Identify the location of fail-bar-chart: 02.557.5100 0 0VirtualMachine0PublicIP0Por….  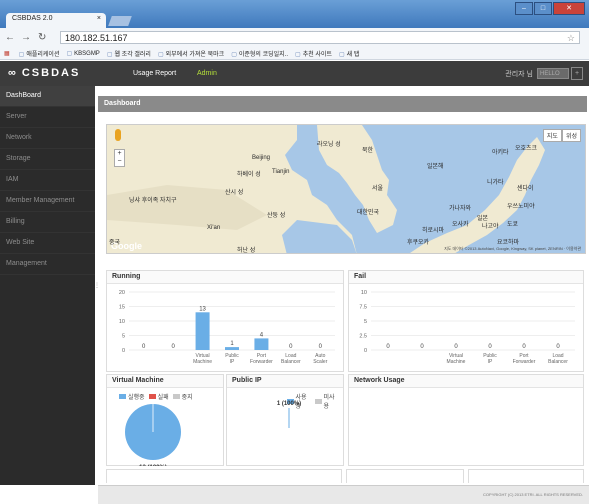
(467, 327).